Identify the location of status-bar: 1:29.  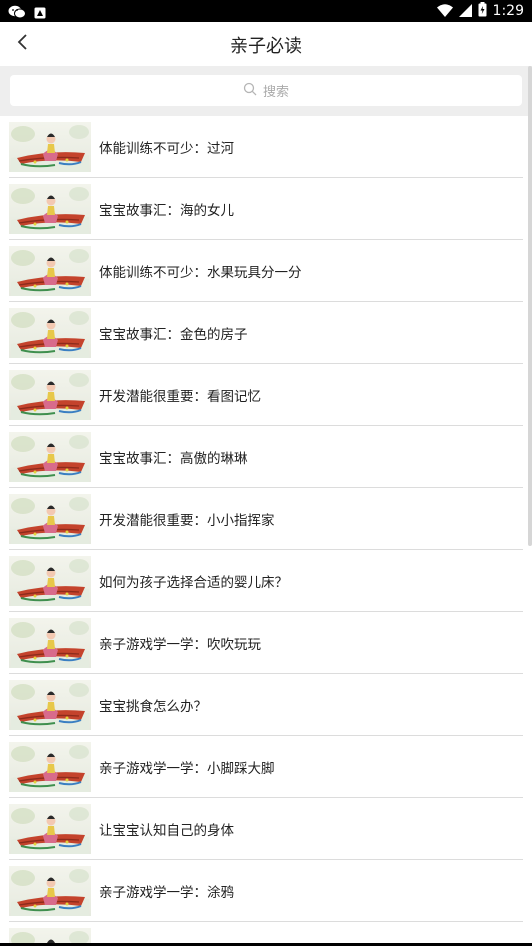
(266, 11).